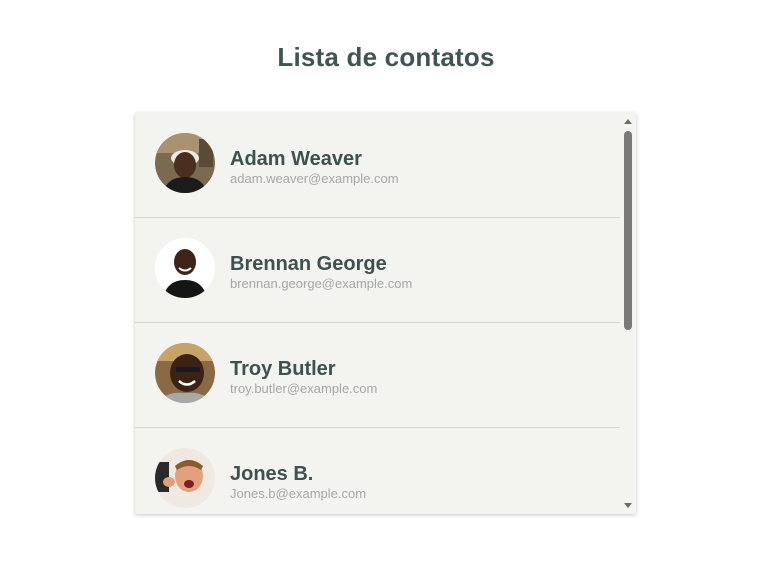  Describe the element at coordinates (377, 471) in the screenshot. I see `contact-item-jones-b: Jones B. Jones.b@example.com` at that location.